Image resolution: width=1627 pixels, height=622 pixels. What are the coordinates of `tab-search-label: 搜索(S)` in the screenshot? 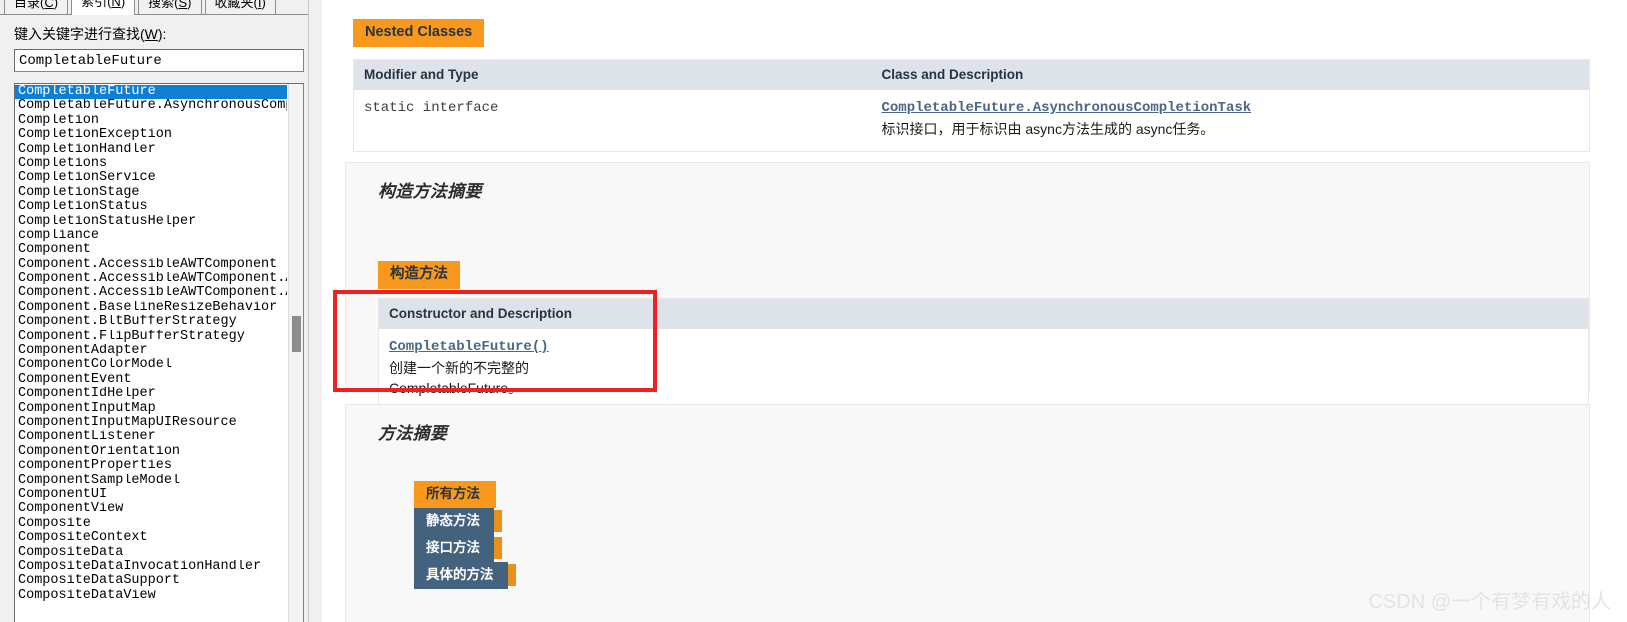 It's located at (170, 5).